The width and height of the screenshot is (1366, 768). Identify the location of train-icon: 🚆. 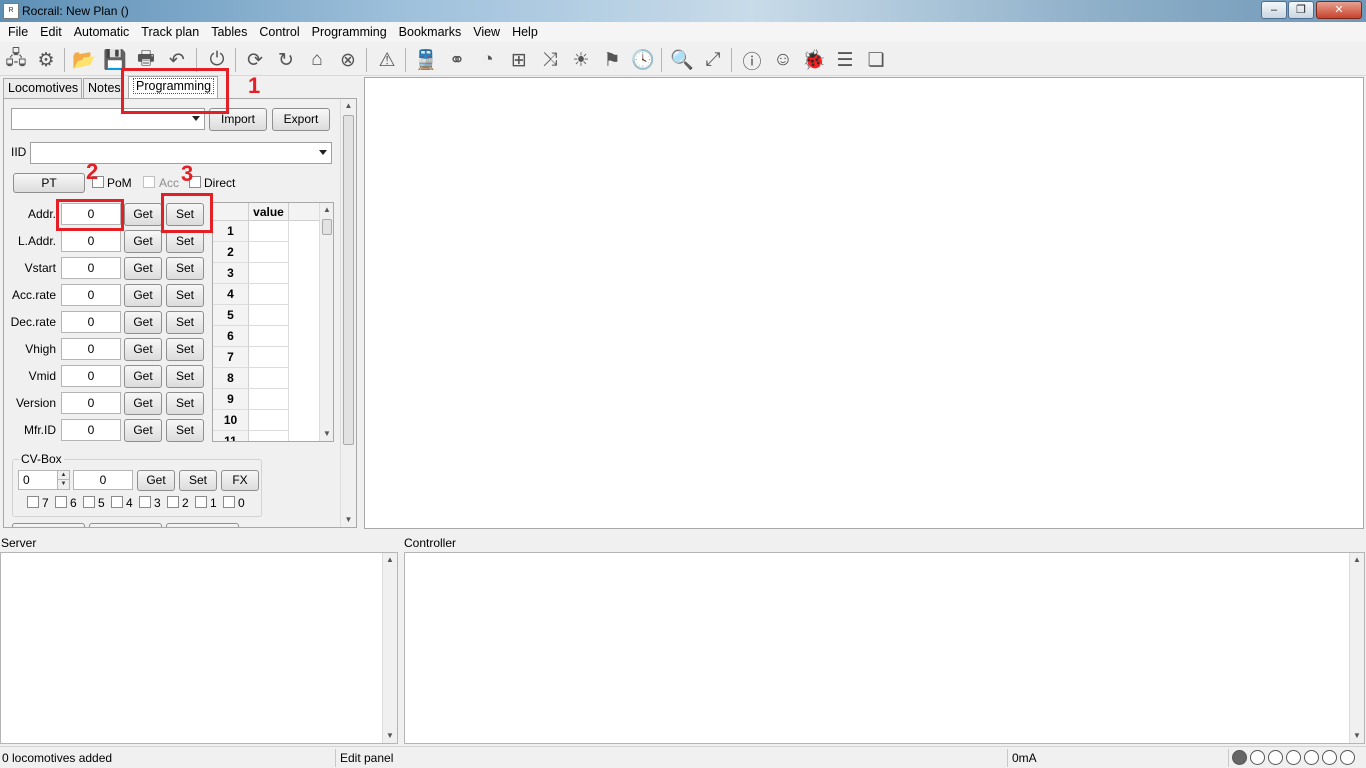
(426, 60).